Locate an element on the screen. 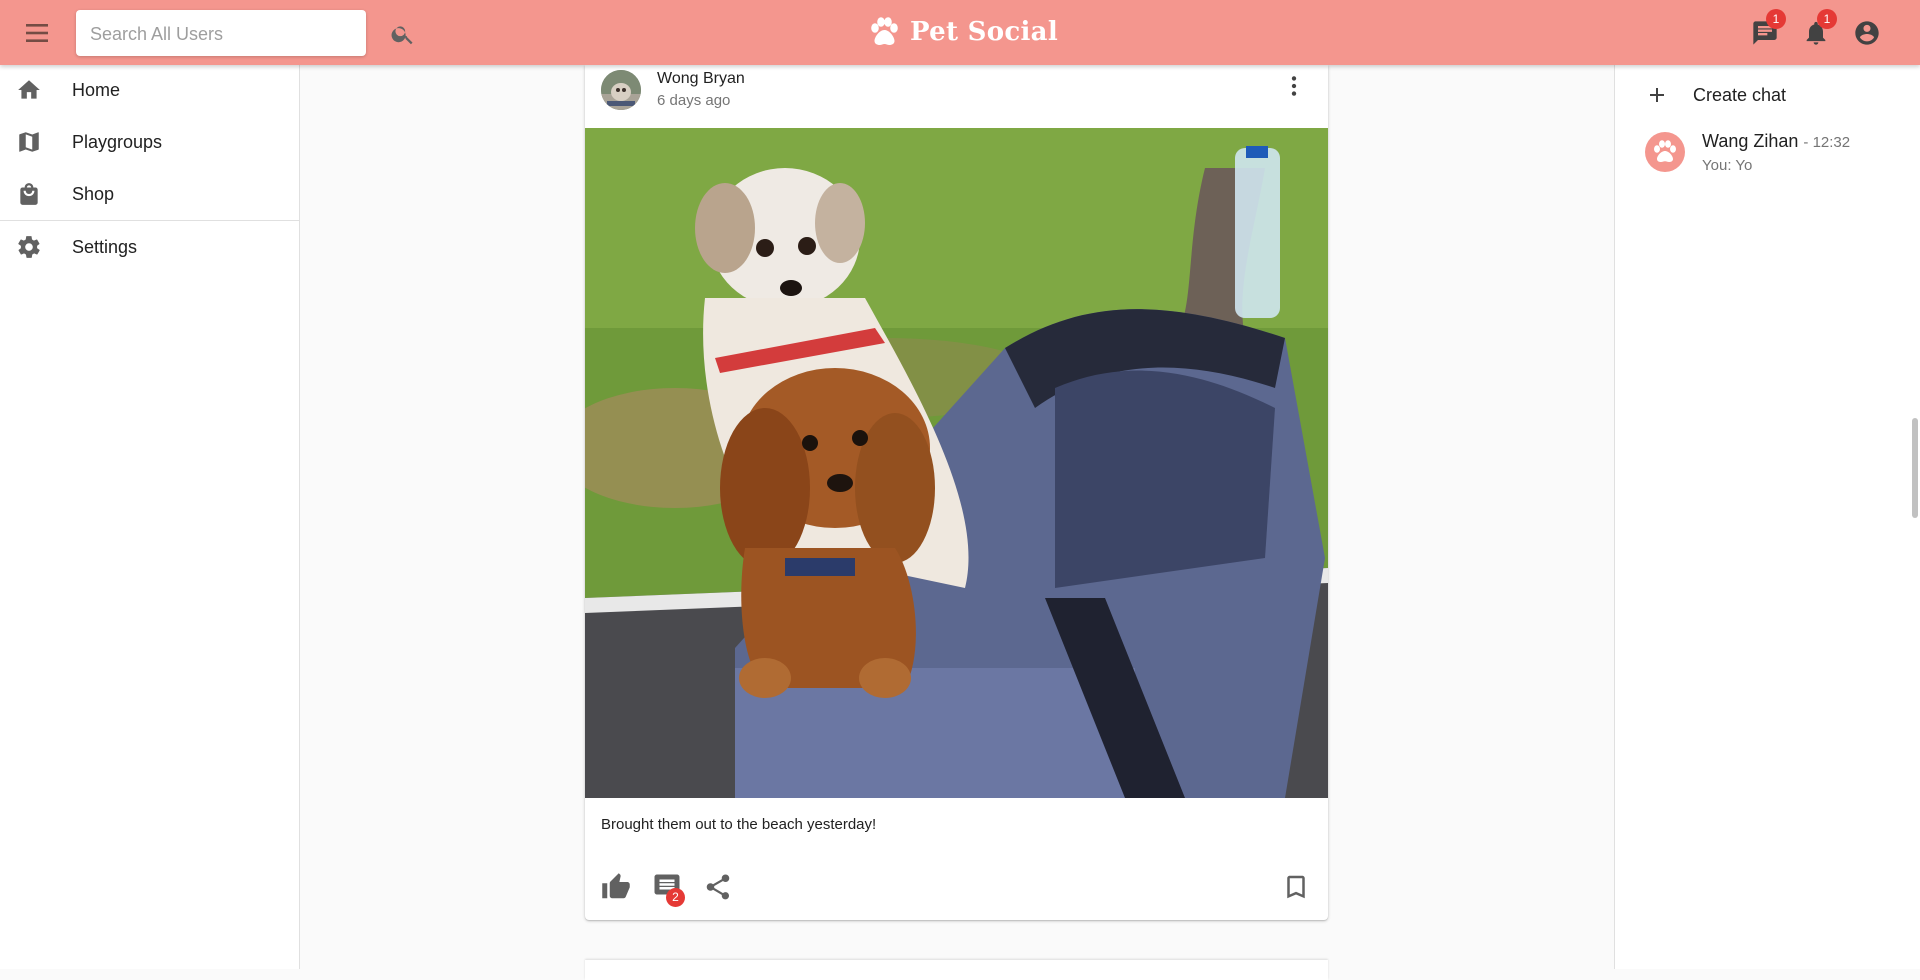 This screenshot has width=1920, height=980. search-button is located at coordinates (403, 34).